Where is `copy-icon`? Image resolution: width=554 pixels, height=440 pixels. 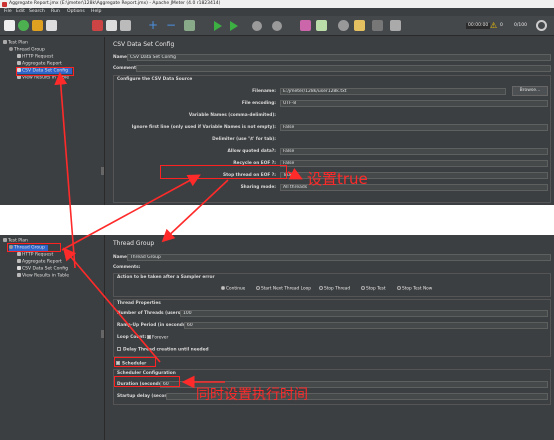
copy-icon is located at coordinates (111, 25).